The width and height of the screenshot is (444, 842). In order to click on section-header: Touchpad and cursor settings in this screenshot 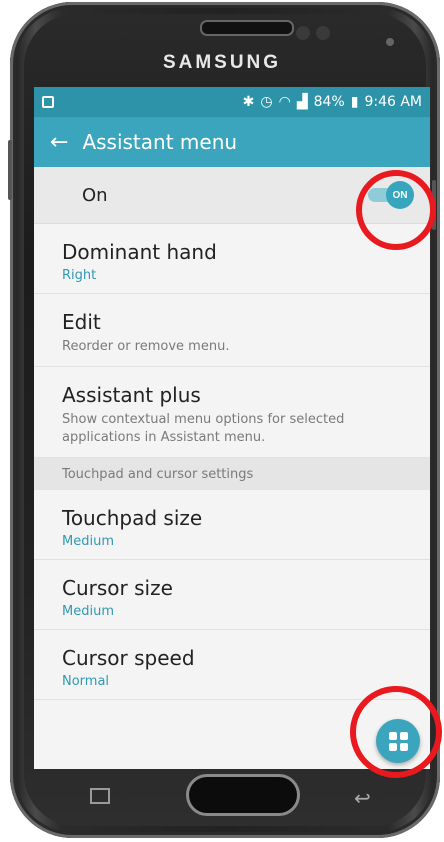, I will do `click(232, 474)`.